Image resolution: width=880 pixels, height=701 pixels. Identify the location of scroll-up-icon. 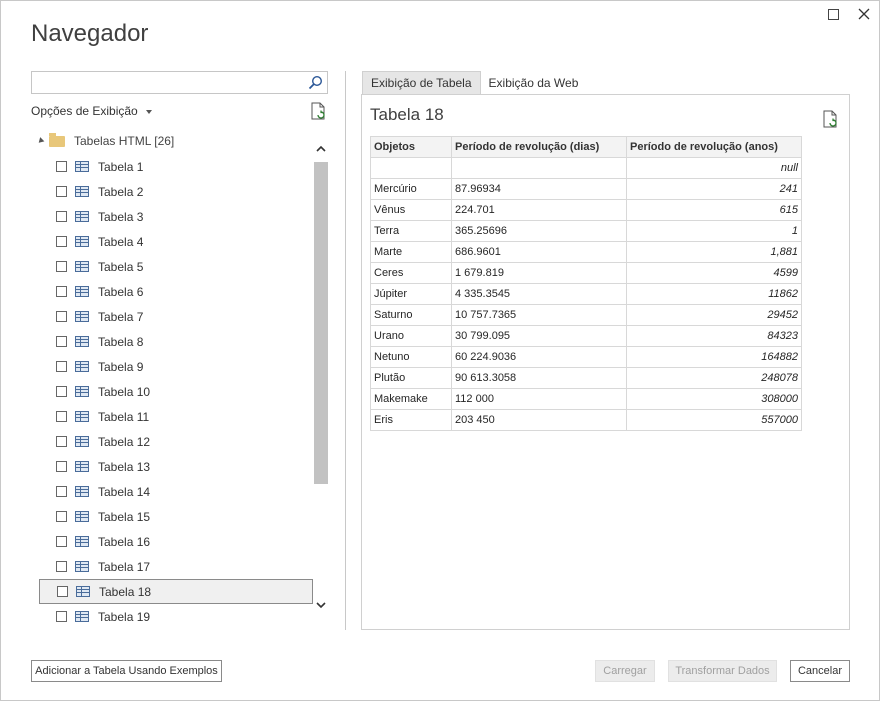
(321, 149).